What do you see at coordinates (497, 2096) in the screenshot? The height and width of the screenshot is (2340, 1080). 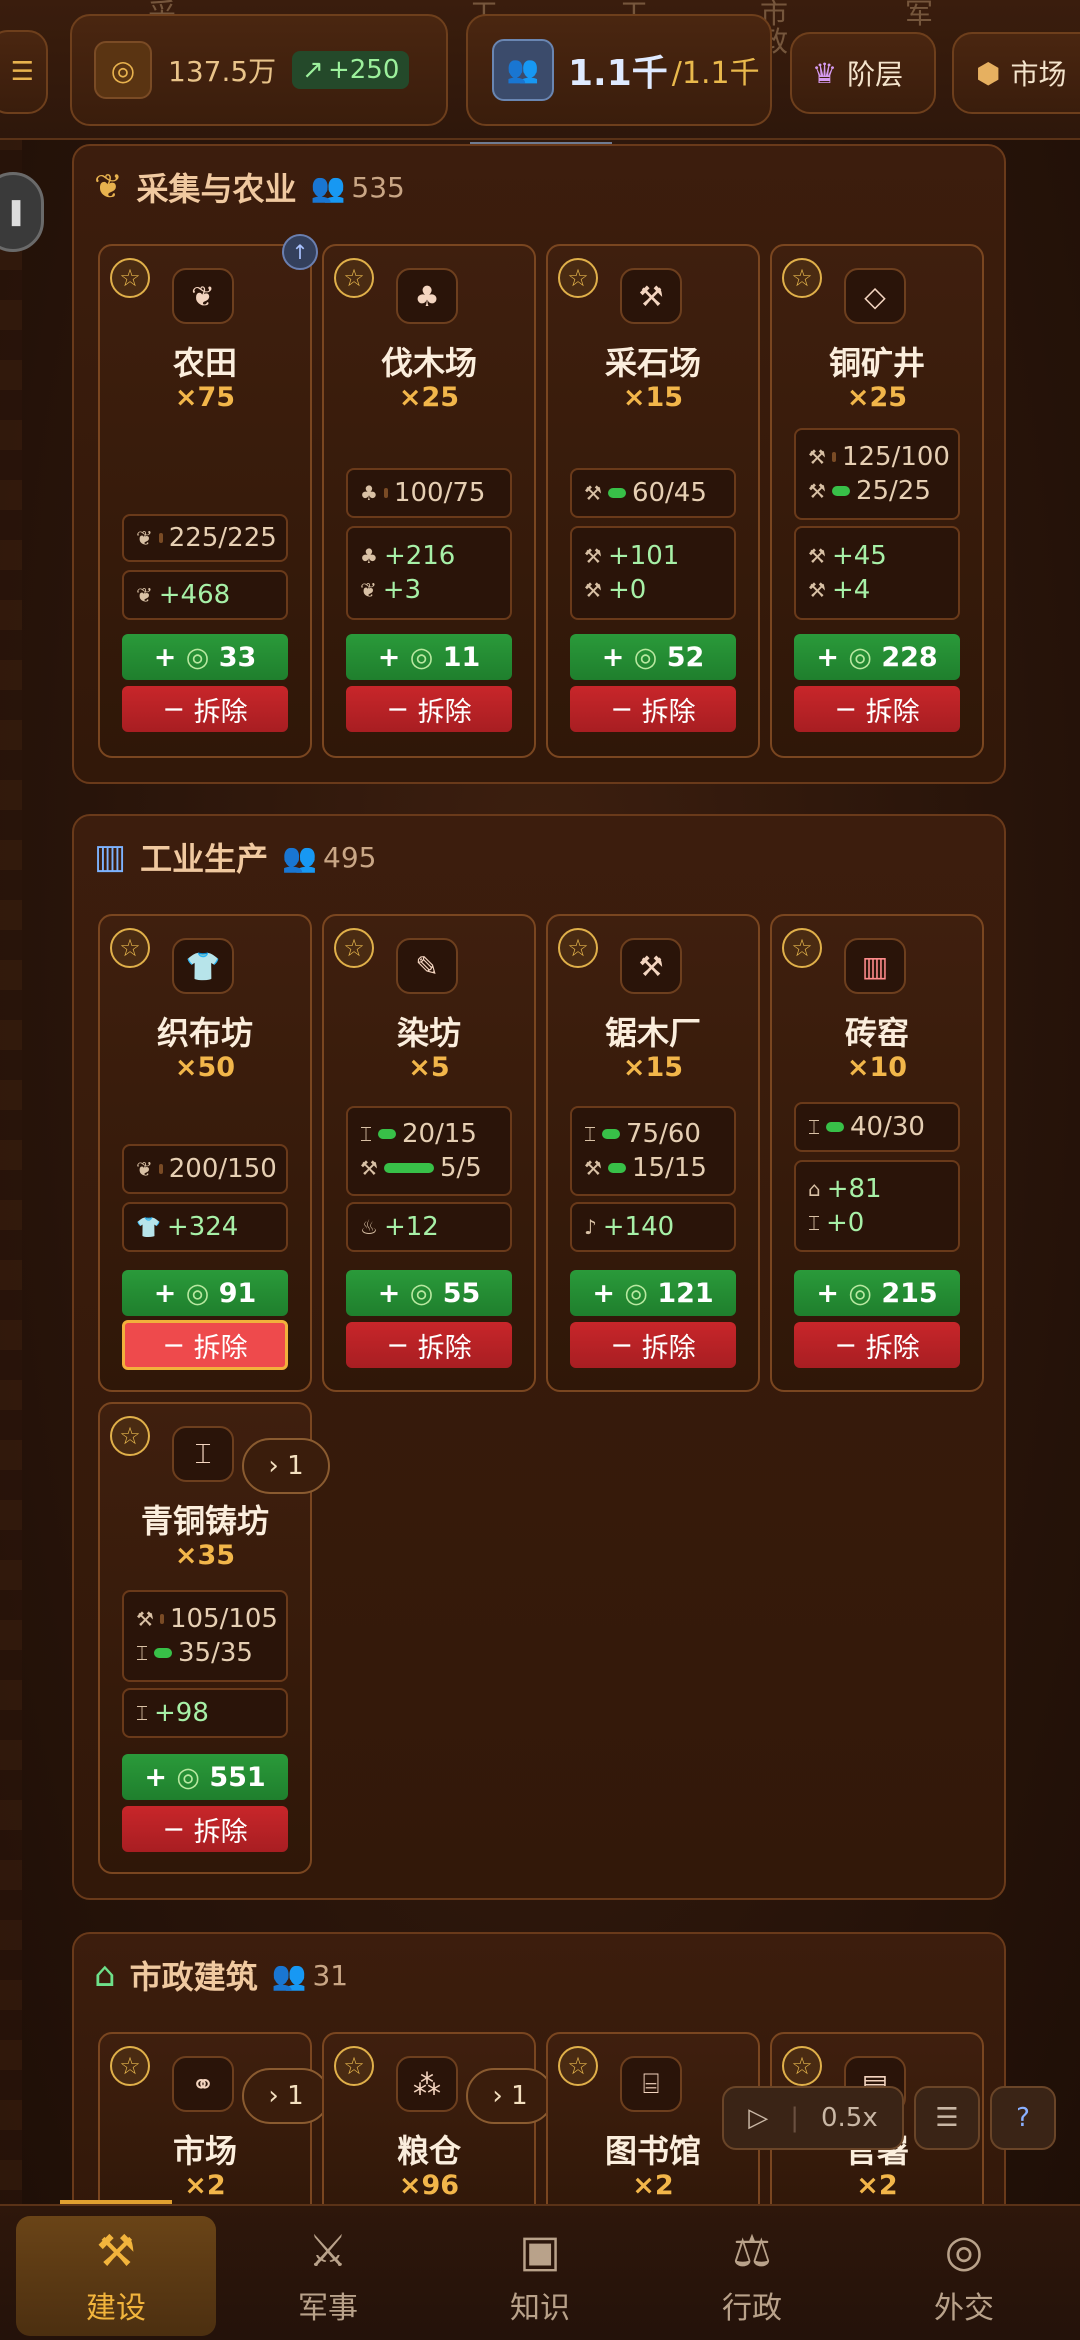 I see `chevron-right-icon: ›` at bounding box center [497, 2096].